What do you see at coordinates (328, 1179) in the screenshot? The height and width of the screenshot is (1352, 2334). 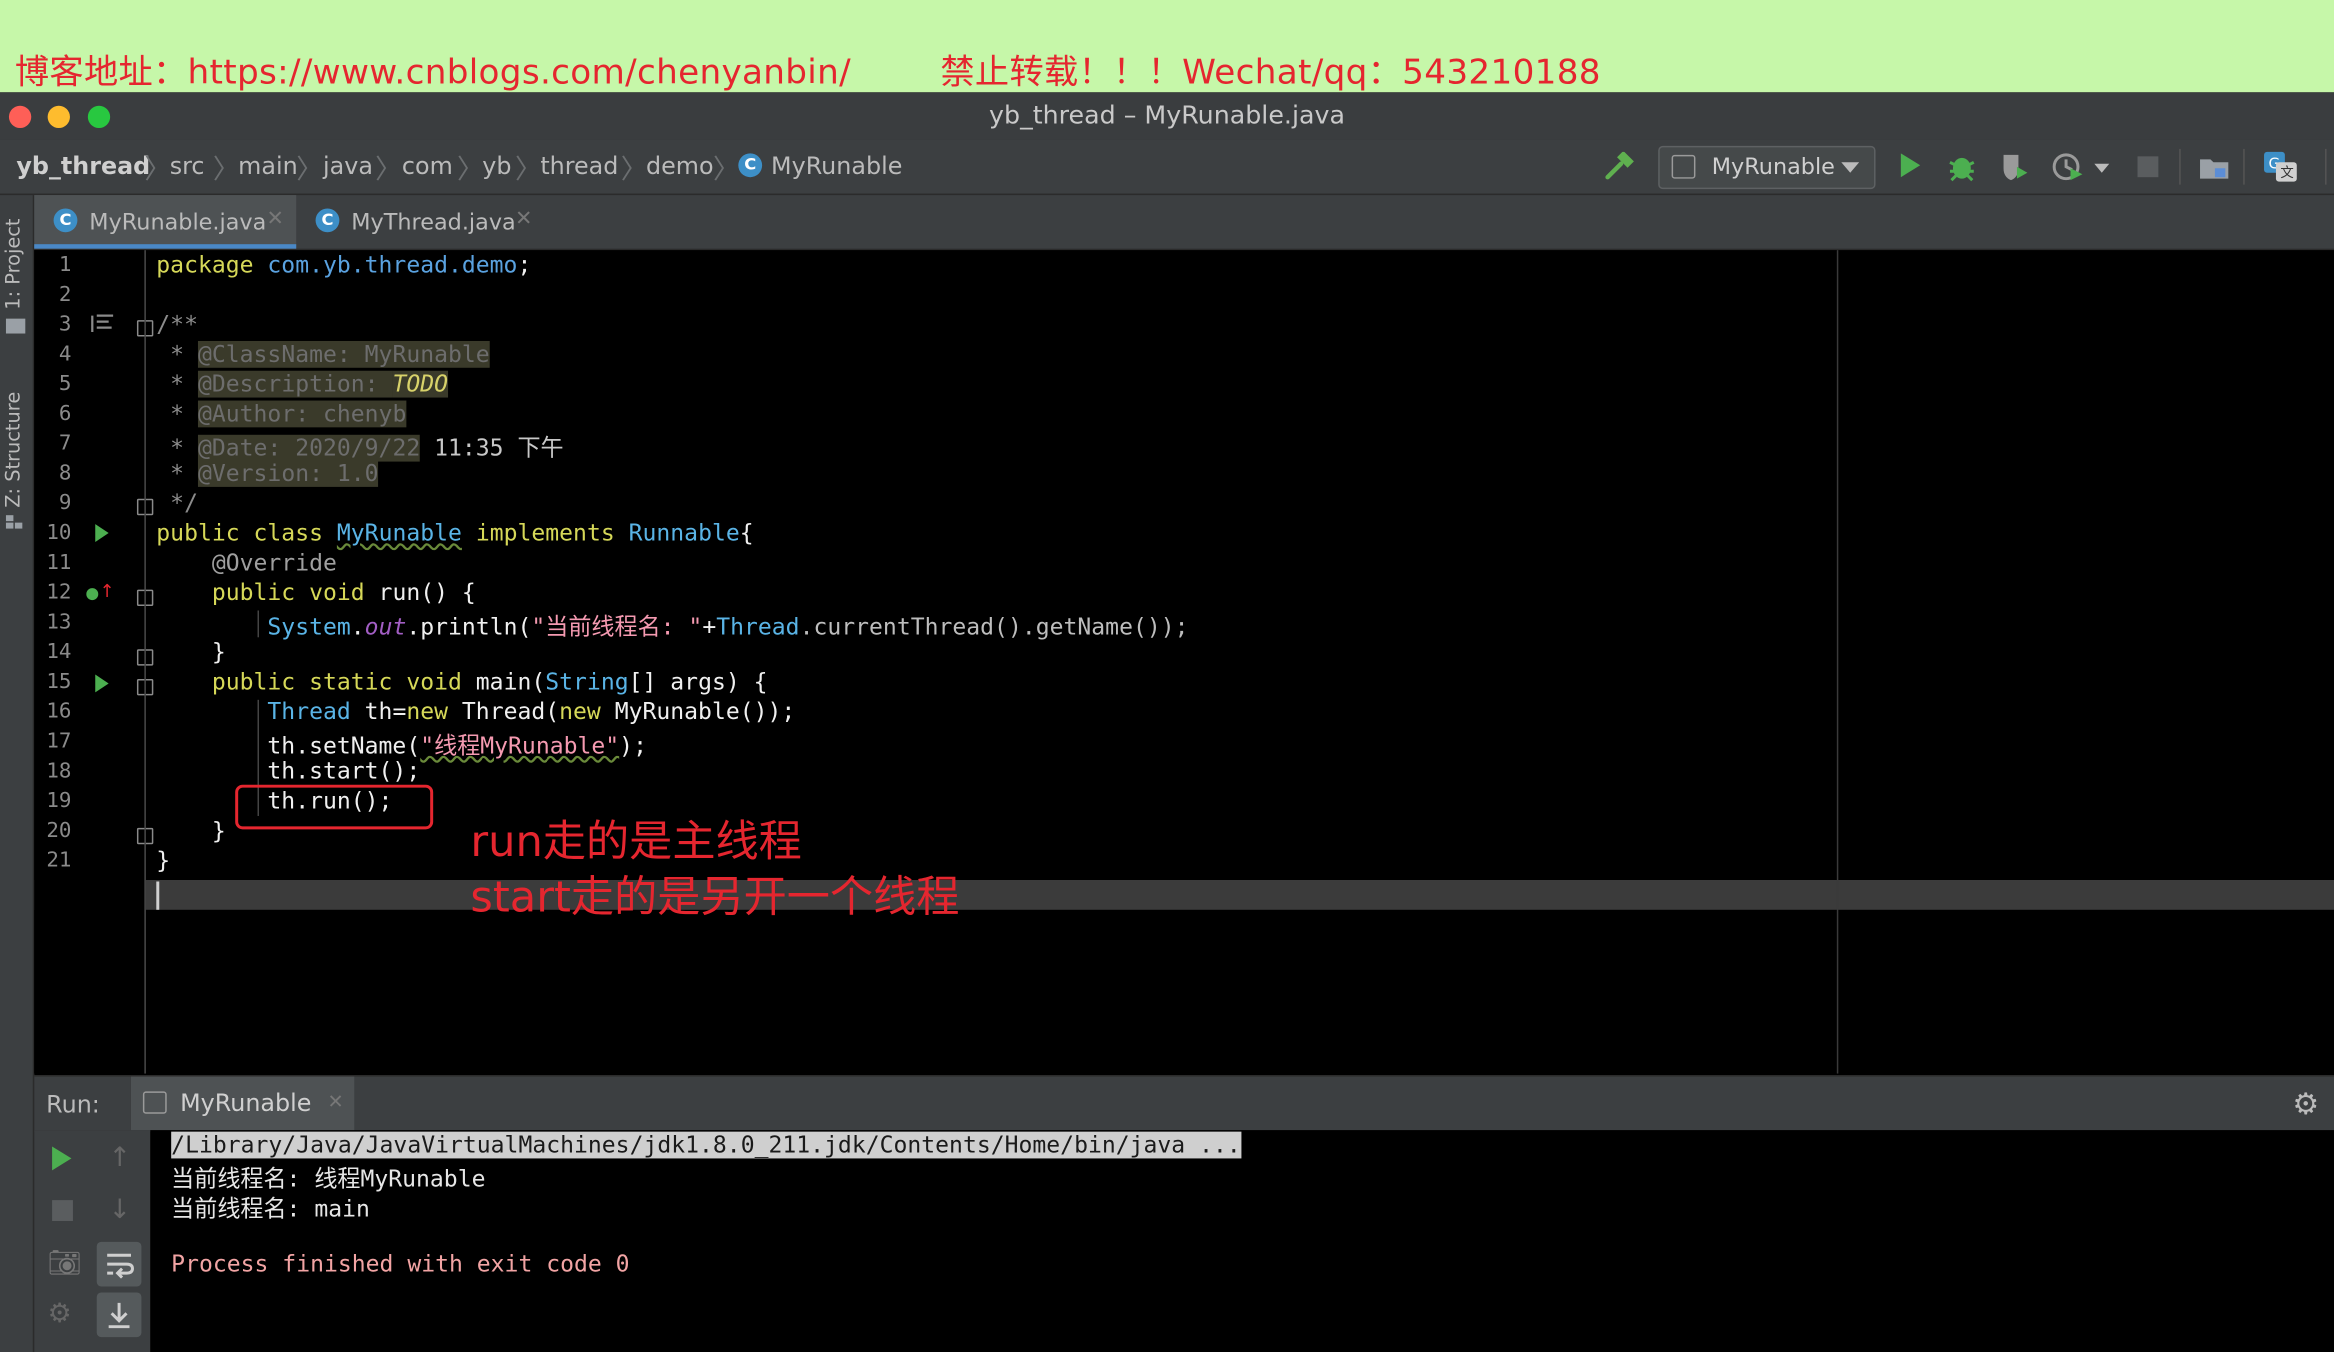 I see `console-line: 当前线程名: 线程MyRunable` at bounding box center [328, 1179].